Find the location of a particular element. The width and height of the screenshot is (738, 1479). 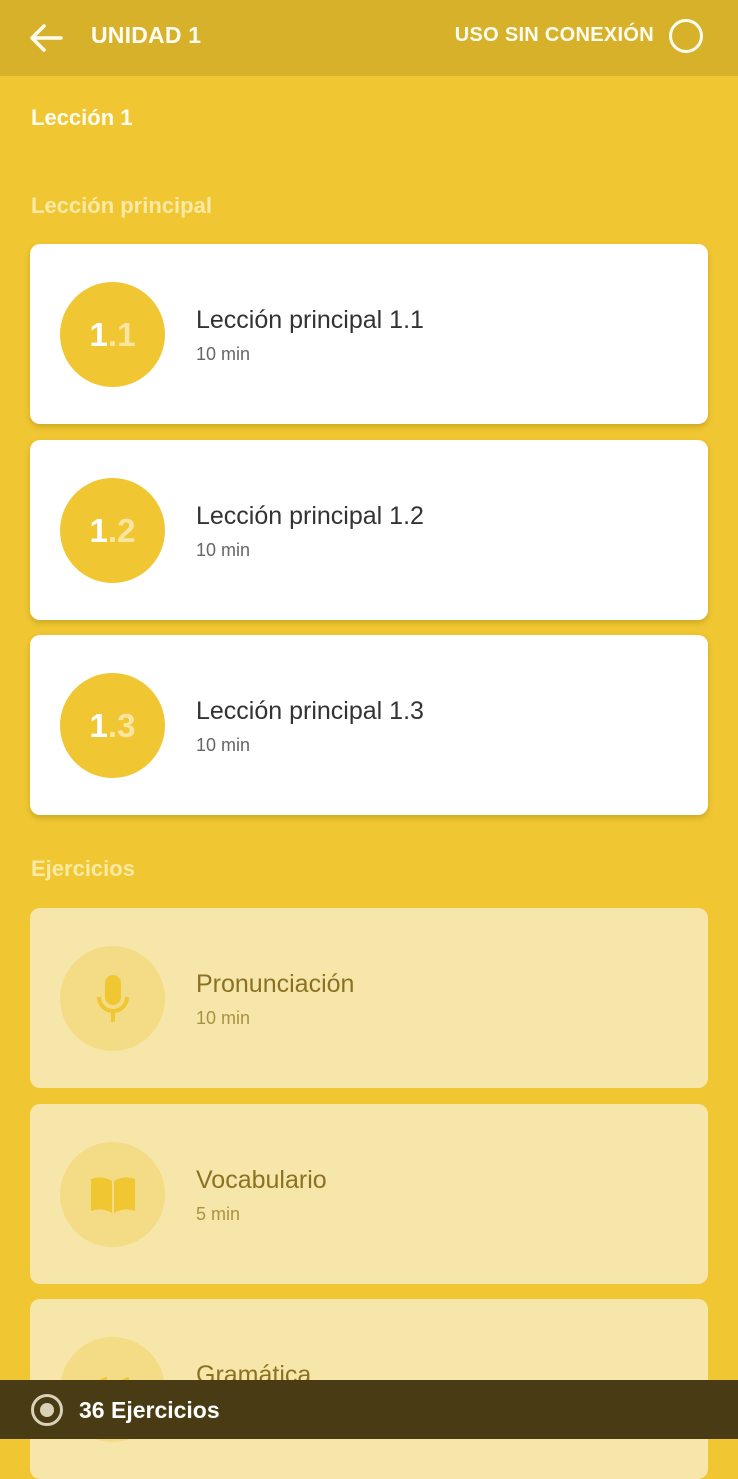

exercise-count: 36 Ejercicios is located at coordinates (149, 1410).